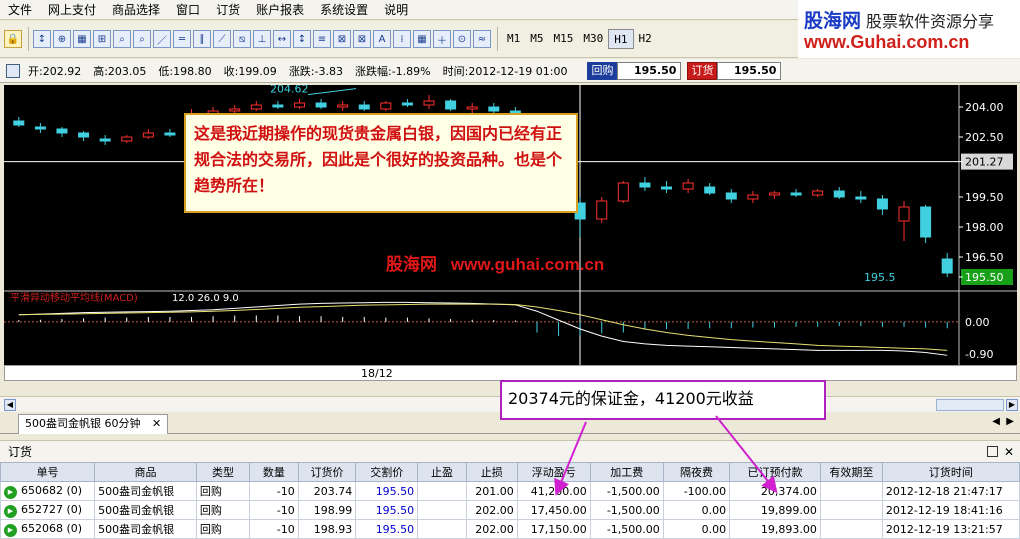 The image size is (1020, 539). Describe the element at coordinates (851, 472) in the screenshot. I see `column-header: 有效期至` at that location.